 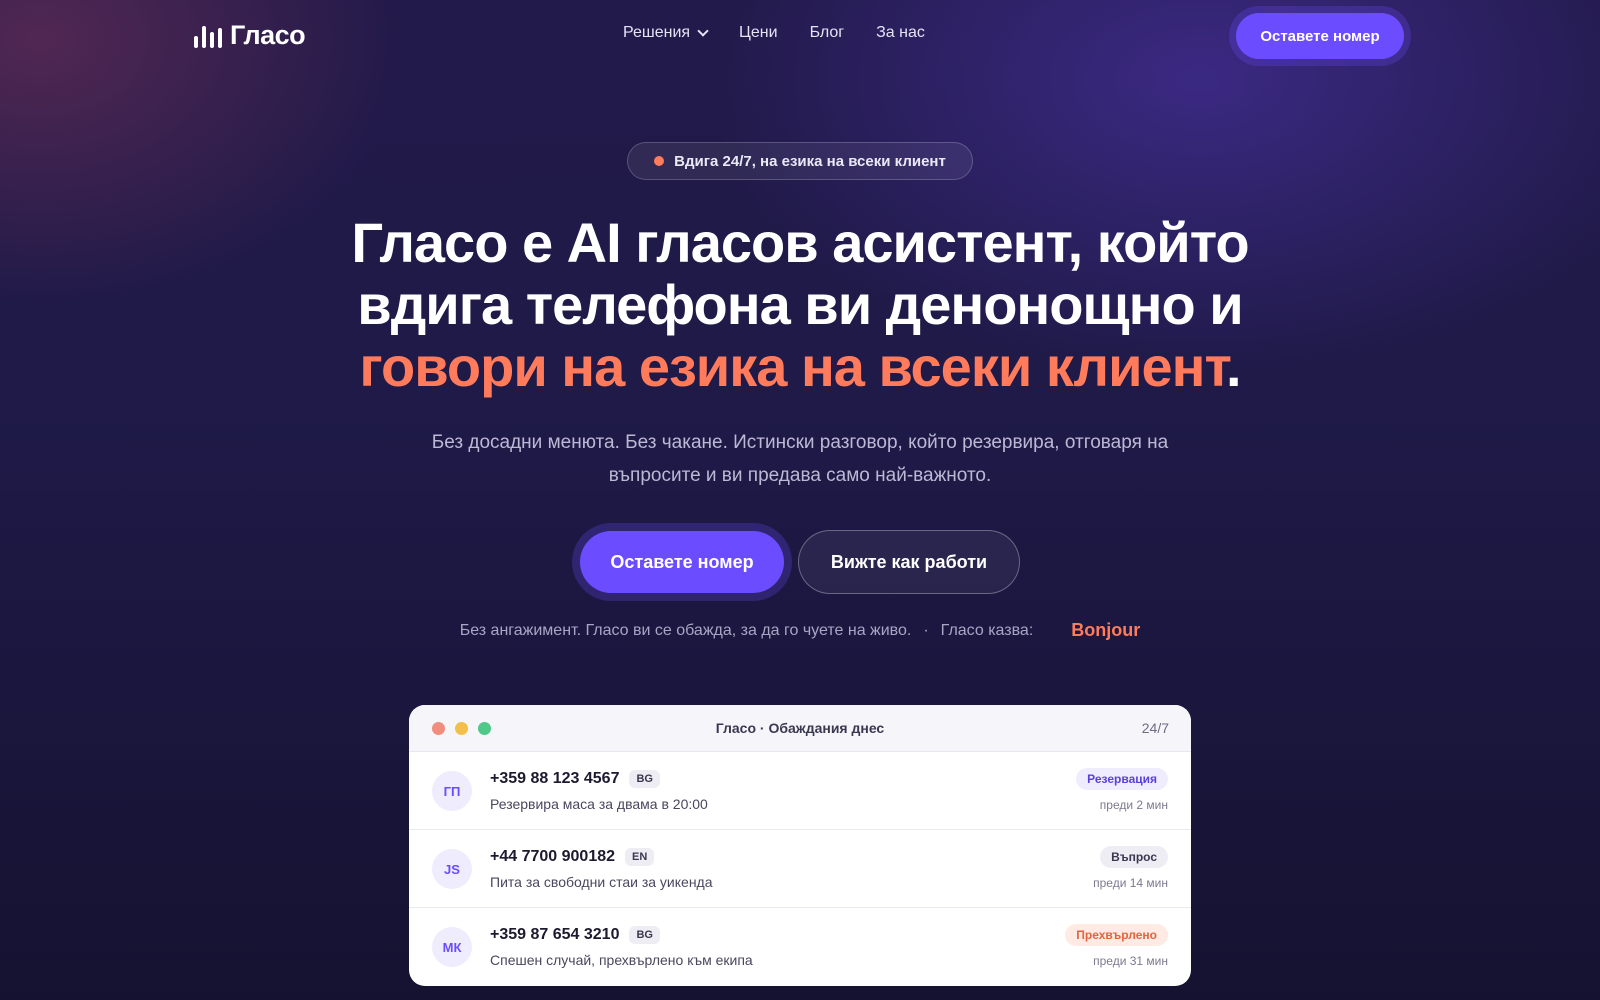 What do you see at coordinates (1234, 366) in the screenshot?
I see `hero-title-end: .` at bounding box center [1234, 366].